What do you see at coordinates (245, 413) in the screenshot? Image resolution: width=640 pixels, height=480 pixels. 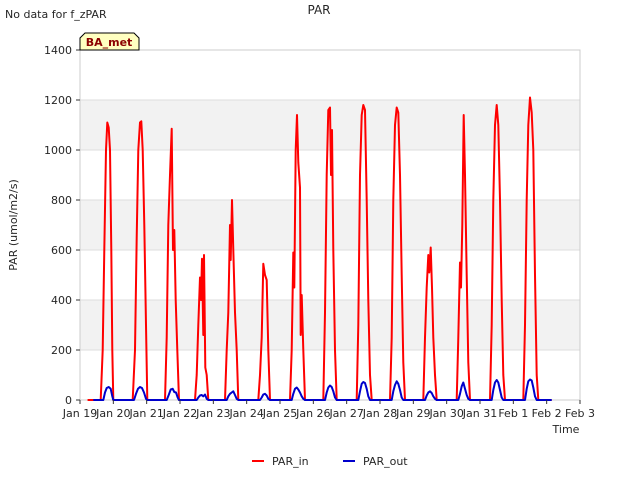 I see `x-tick-label: Jan 24` at bounding box center [245, 413].